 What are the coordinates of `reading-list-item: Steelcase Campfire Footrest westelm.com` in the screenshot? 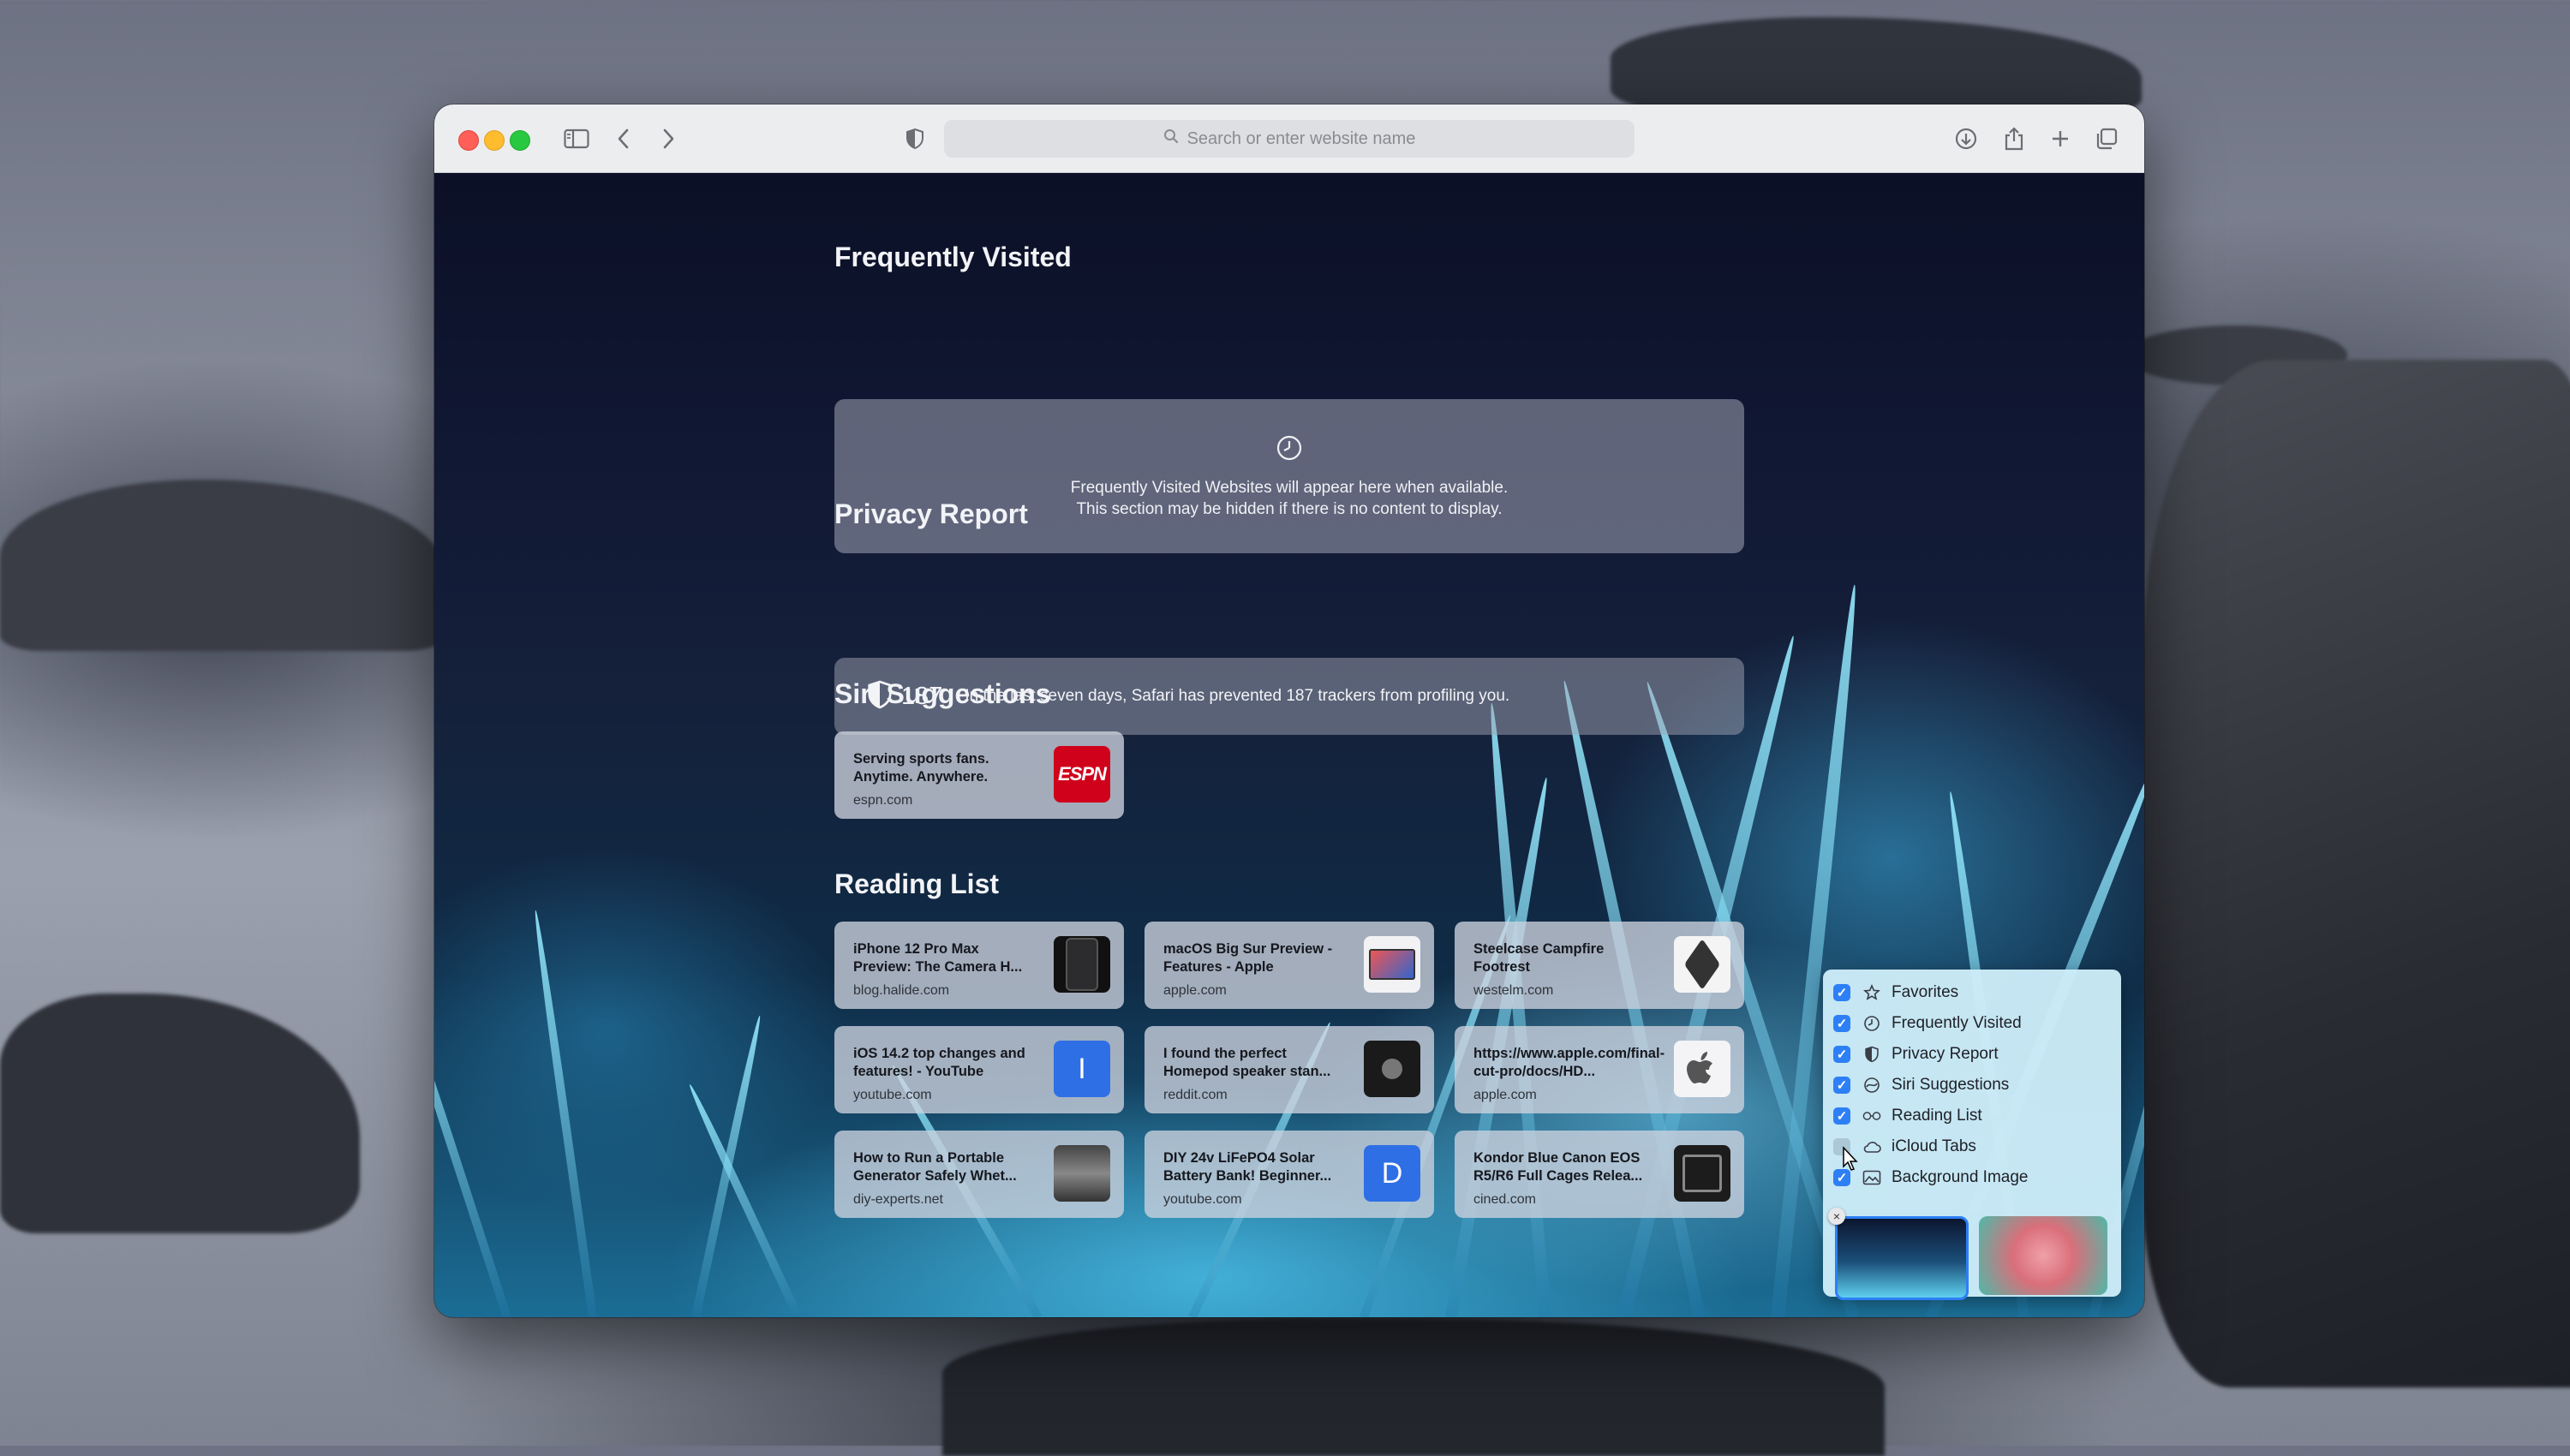 It's located at (1600, 966).